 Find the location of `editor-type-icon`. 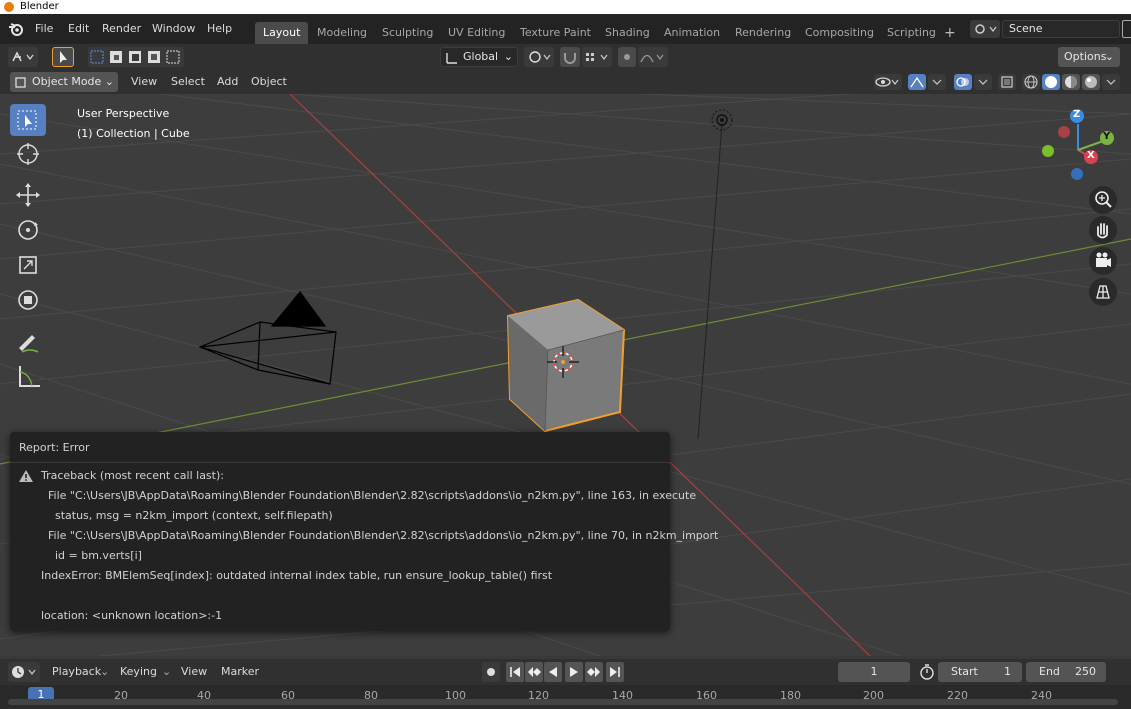

editor-type-icon is located at coordinates (23, 56).